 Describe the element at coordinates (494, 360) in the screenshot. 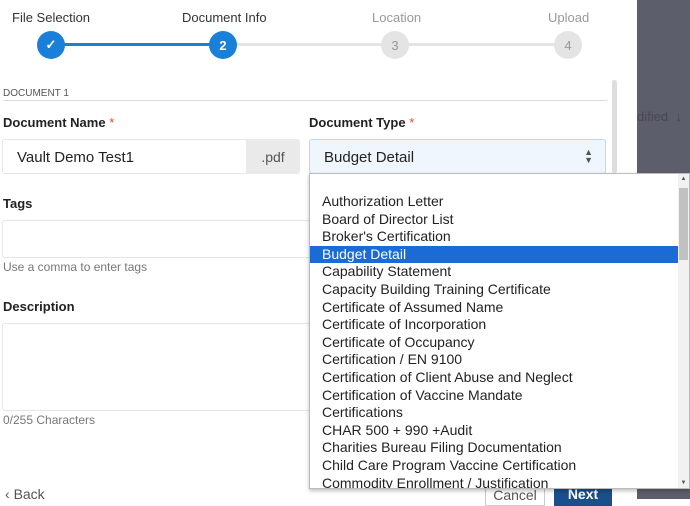

I see `dropdown-option: Certification / EN 9100` at that location.